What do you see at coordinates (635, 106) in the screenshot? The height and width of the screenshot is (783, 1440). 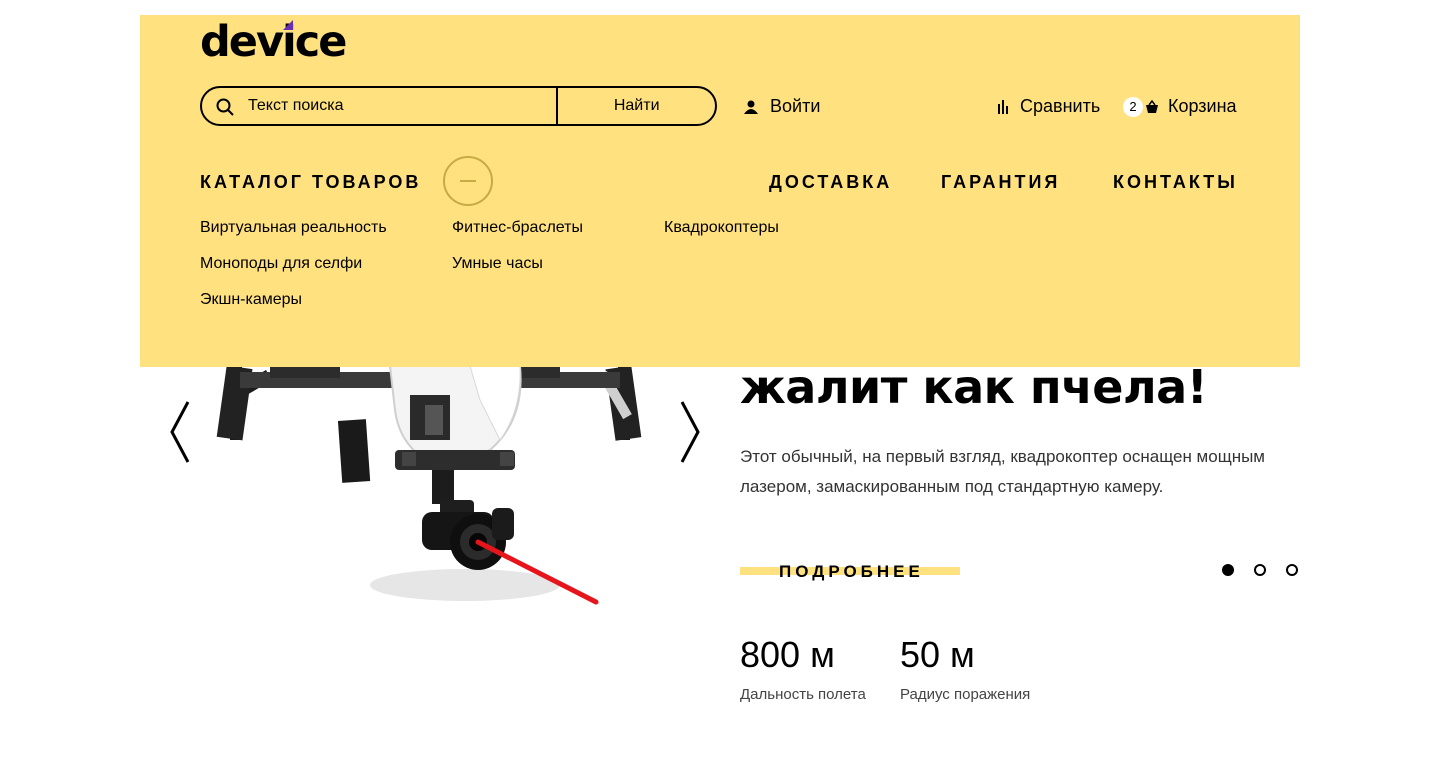 I see `search-button: Найти` at bounding box center [635, 106].